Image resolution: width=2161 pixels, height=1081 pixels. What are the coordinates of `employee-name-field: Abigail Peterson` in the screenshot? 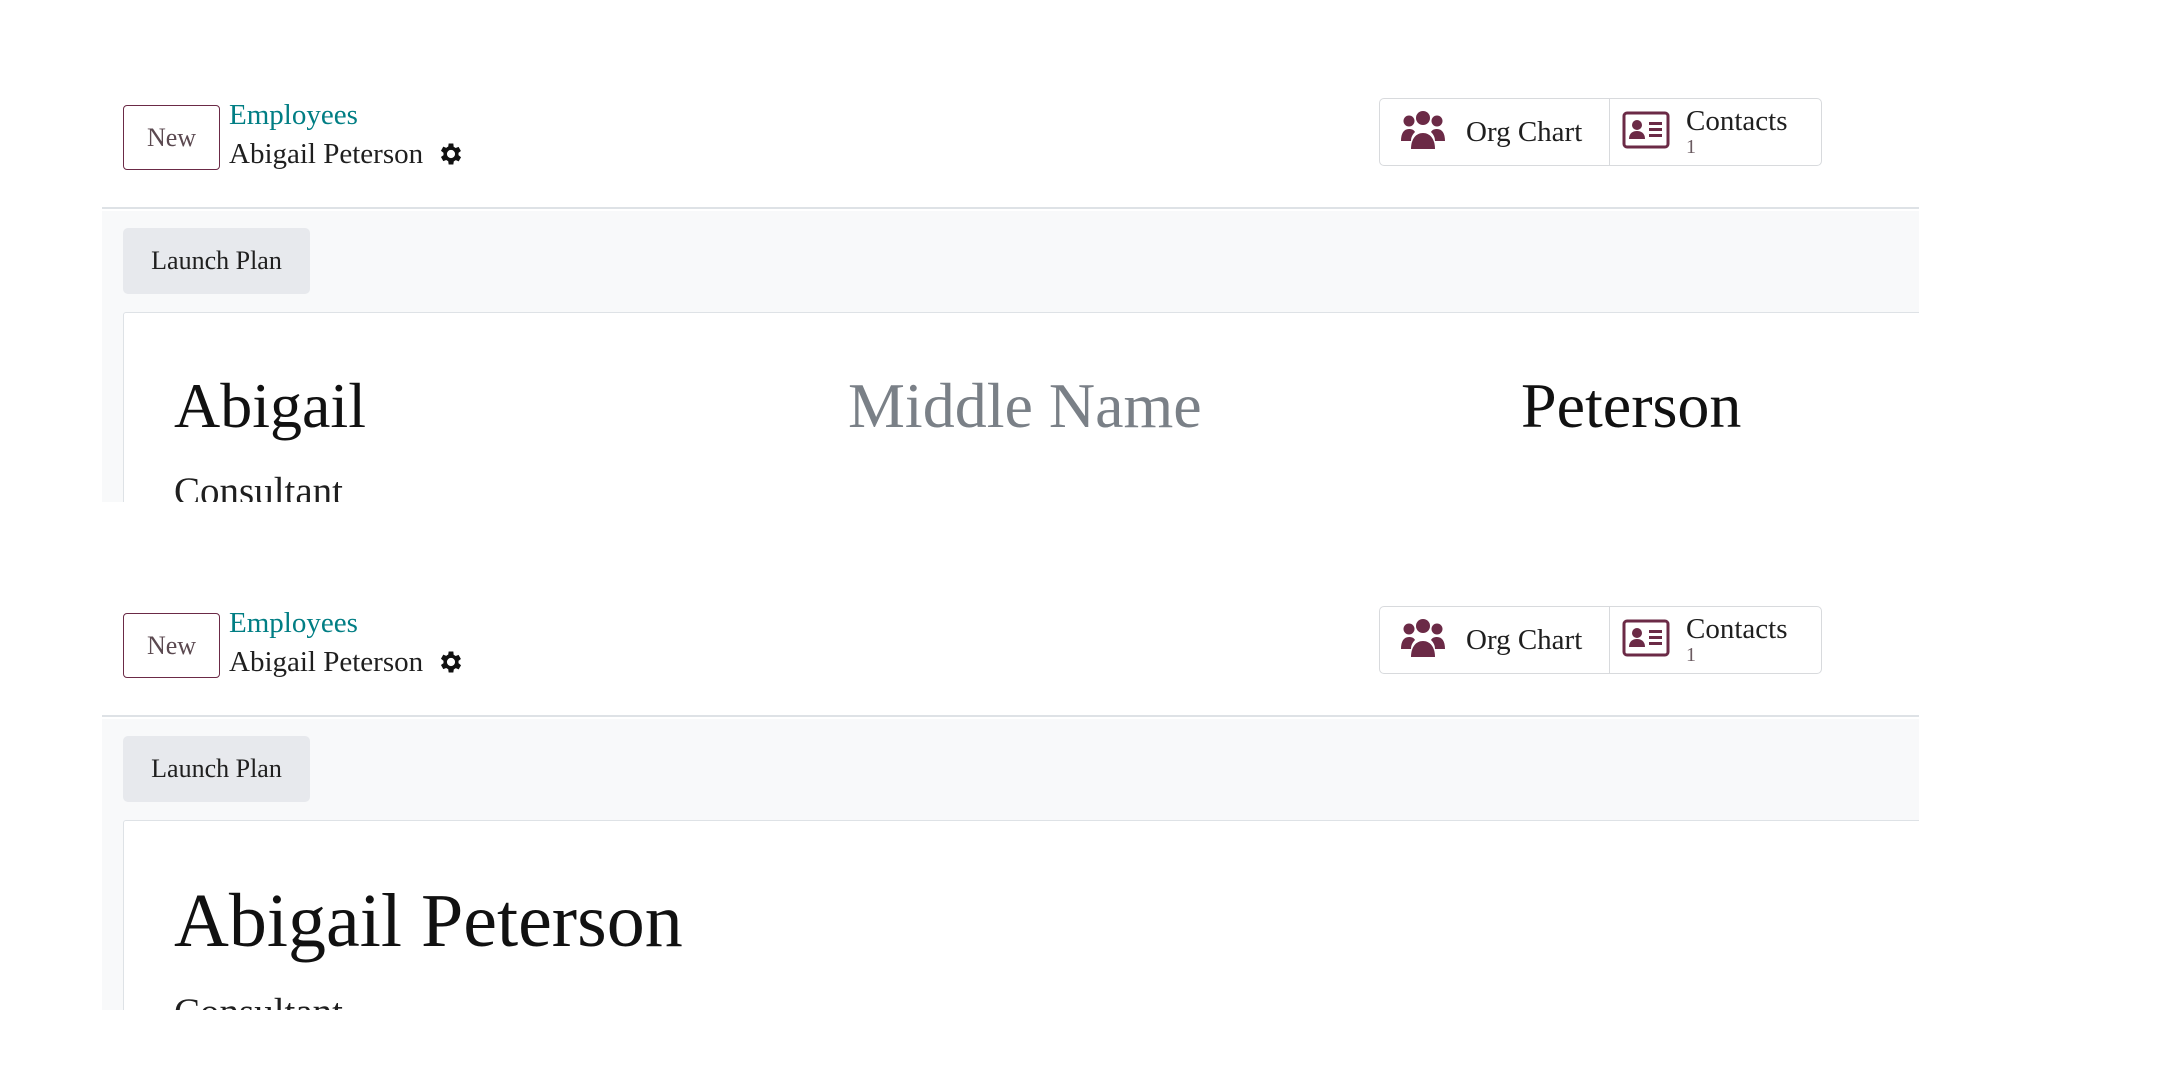 It's located at (428, 921).